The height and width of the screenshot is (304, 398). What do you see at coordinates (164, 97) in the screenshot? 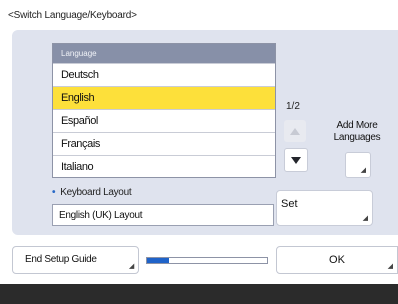
I see `language-item-english: English` at bounding box center [164, 97].